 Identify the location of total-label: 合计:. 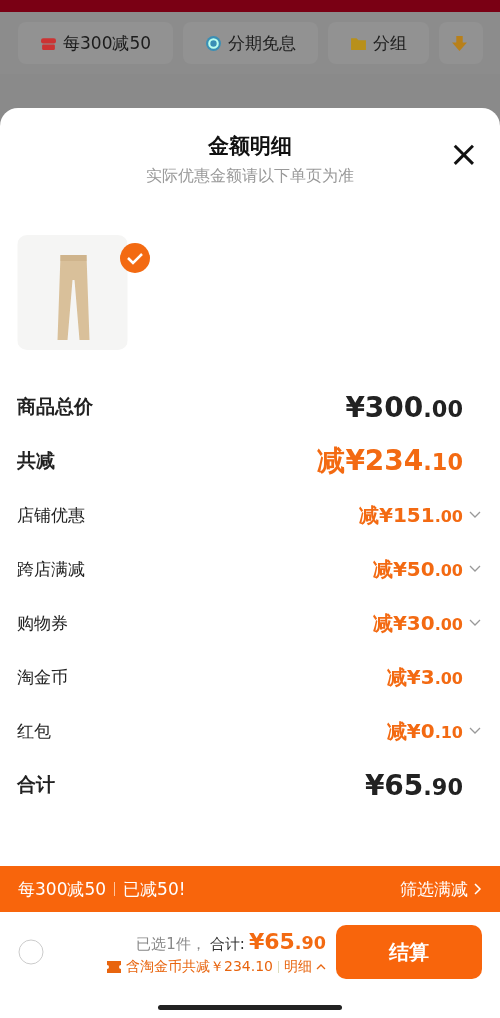
(227, 944).